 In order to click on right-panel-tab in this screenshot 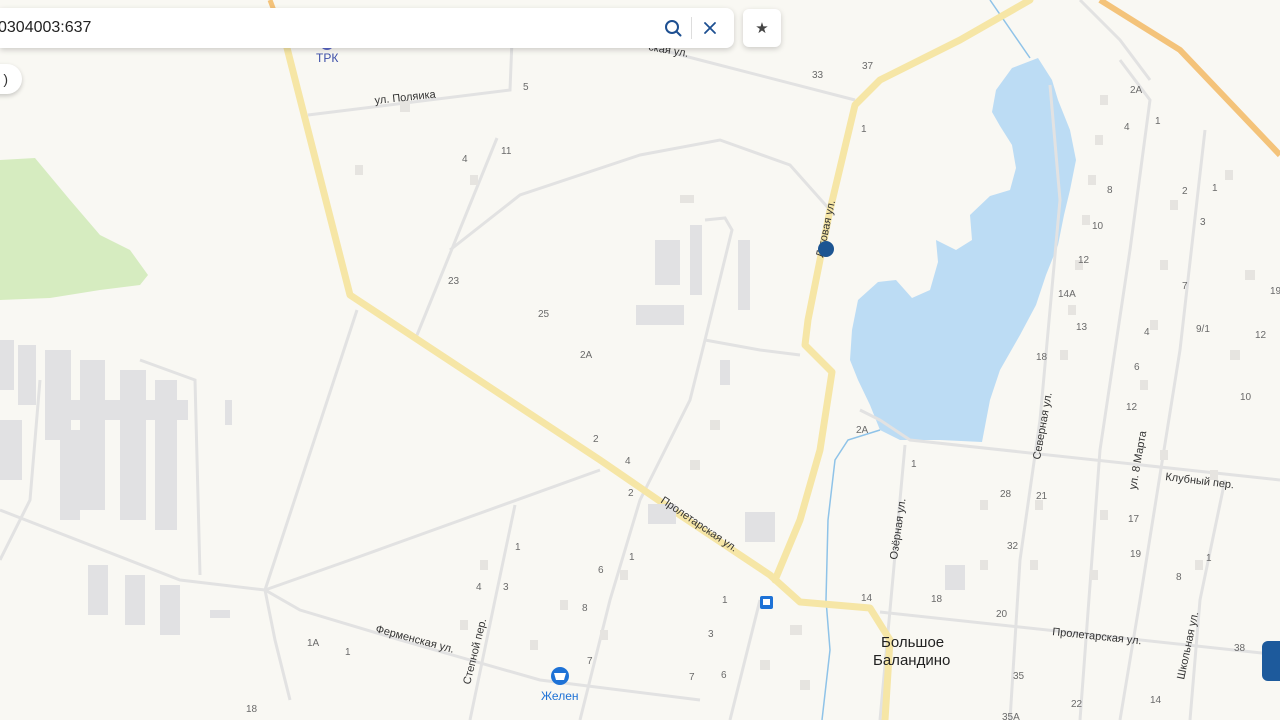, I will do `click(1271, 661)`.